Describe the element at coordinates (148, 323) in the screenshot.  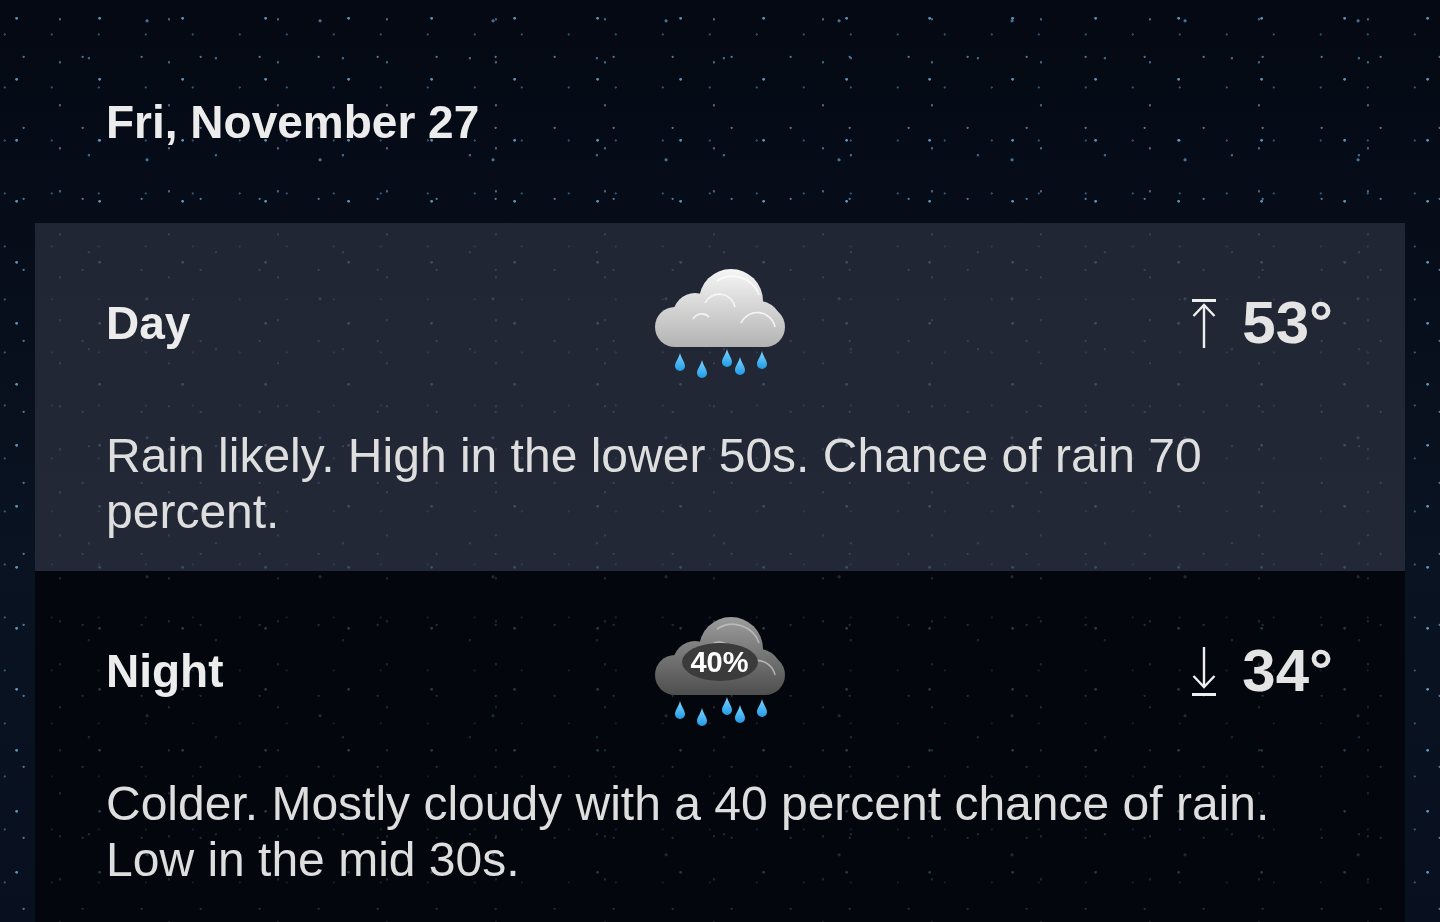
I see `period-label: Day` at that location.